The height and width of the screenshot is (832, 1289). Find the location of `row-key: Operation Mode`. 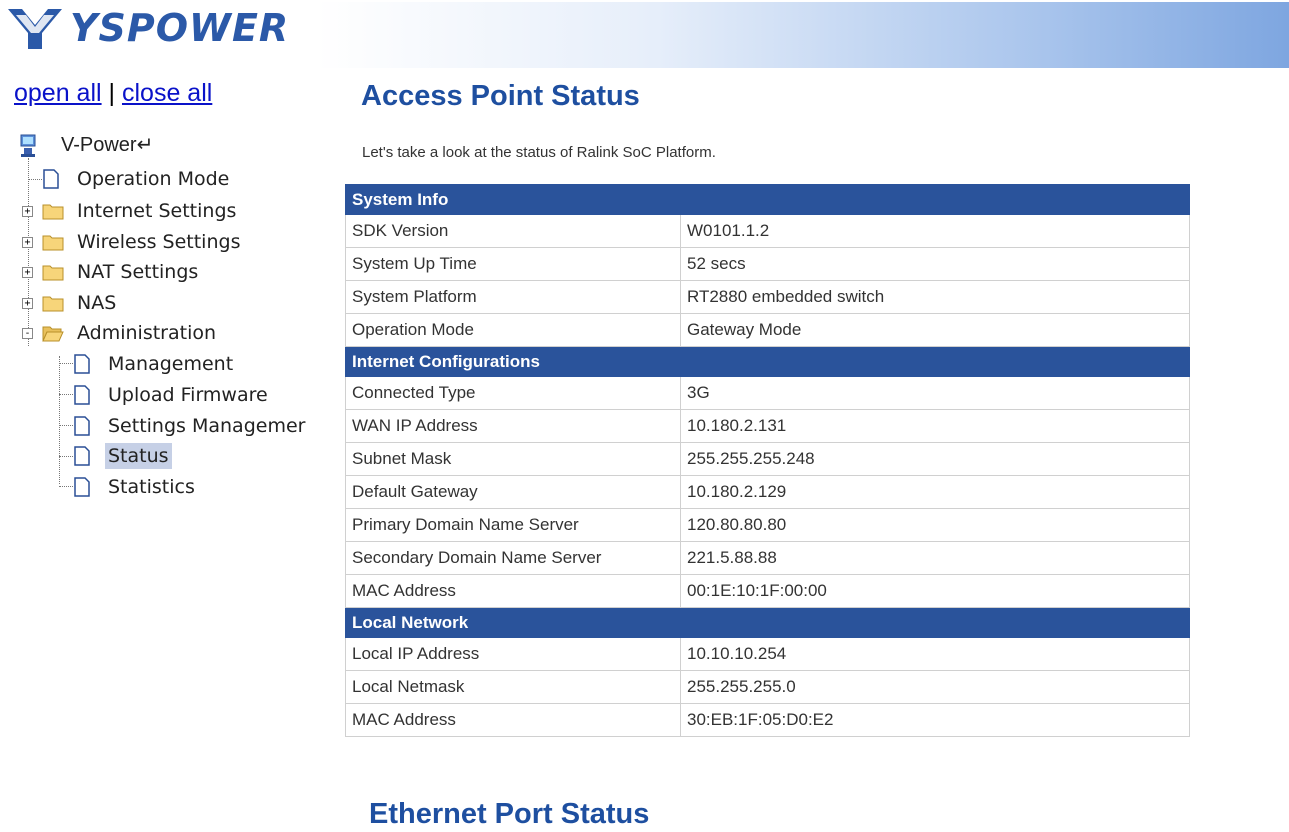

row-key: Operation Mode is located at coordinates (513, 330).